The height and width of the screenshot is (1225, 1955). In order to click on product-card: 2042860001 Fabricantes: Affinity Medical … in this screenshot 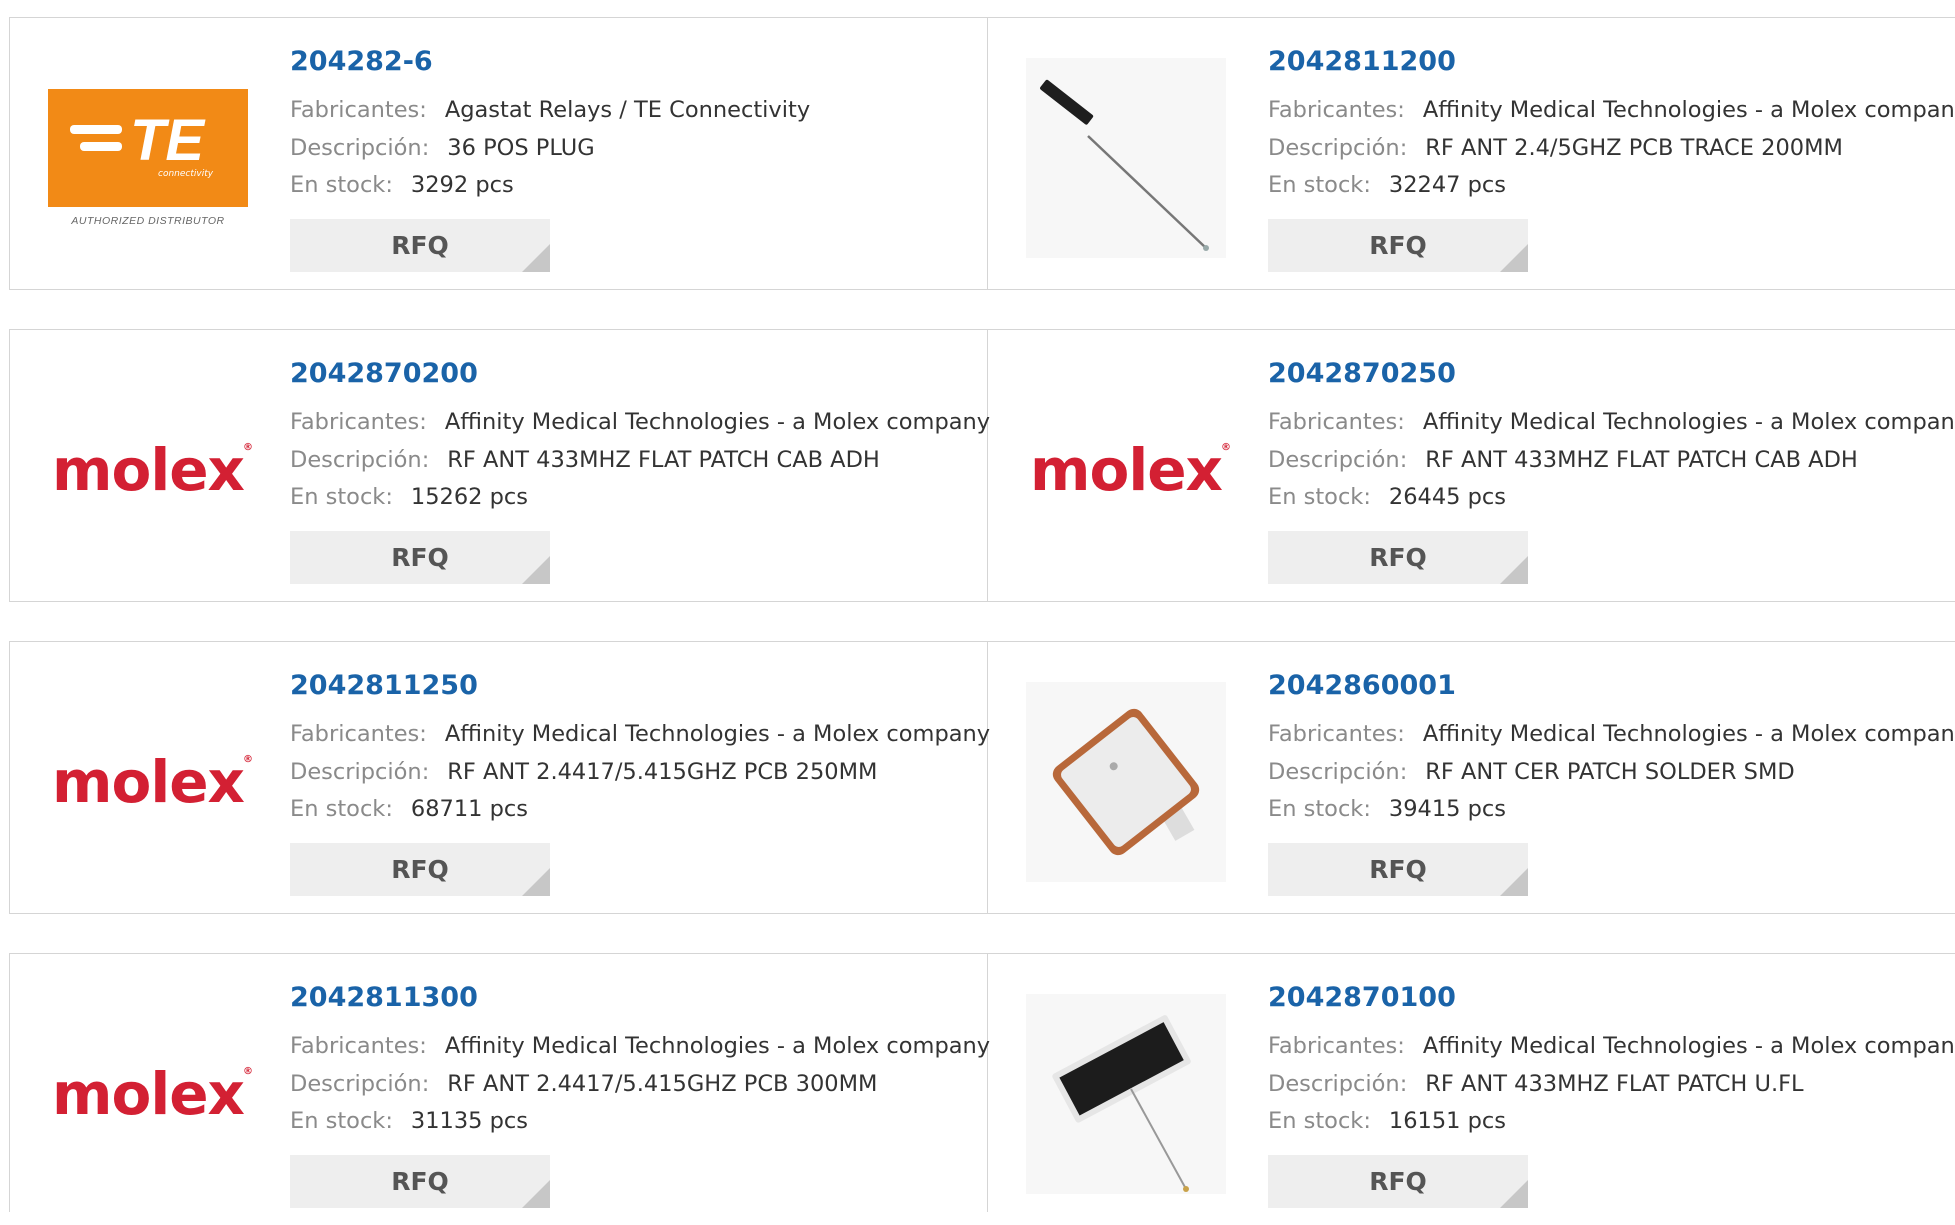, I will do `click(1471, 777)`.